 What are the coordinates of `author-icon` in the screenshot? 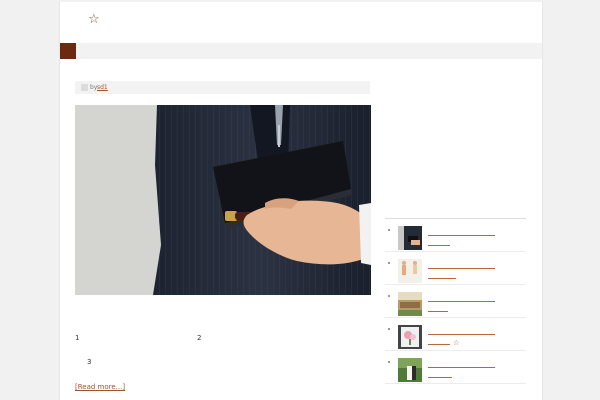 It's located at (84, 87).